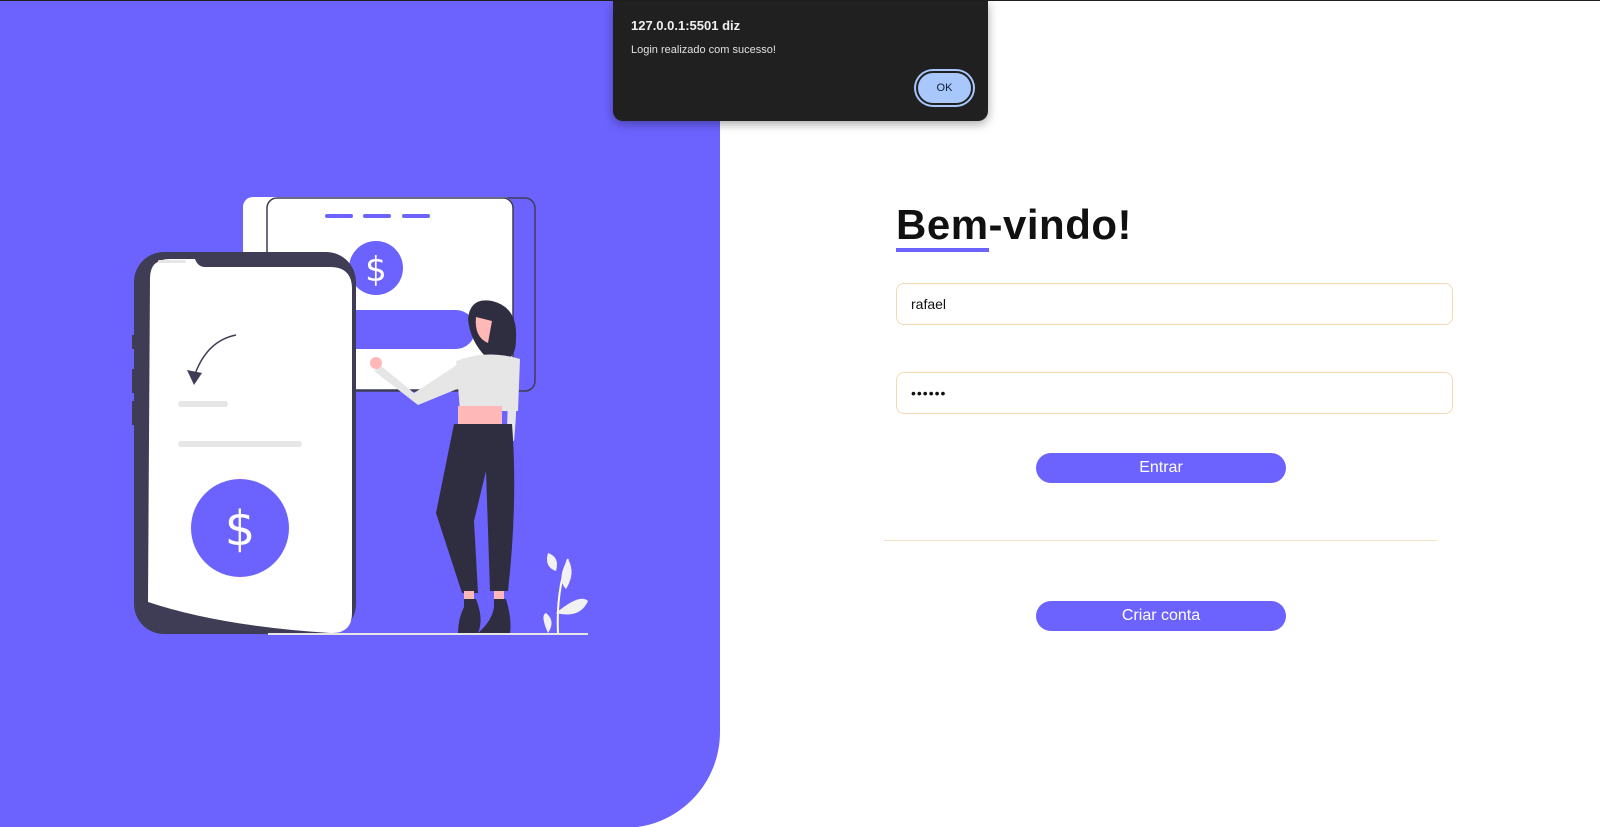 The image size is (1600, 827). What do you see at coordinates (1161, 468) in the screenshot?
I see `login-button: Entrar` at bounding box center [1161, 468].